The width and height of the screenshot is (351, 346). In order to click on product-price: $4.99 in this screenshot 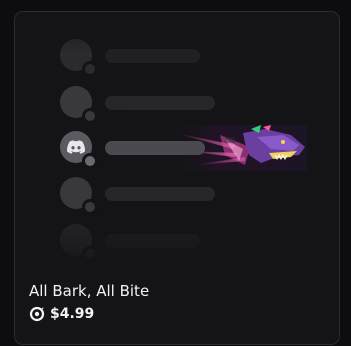, I will do `click(72, 314)`.